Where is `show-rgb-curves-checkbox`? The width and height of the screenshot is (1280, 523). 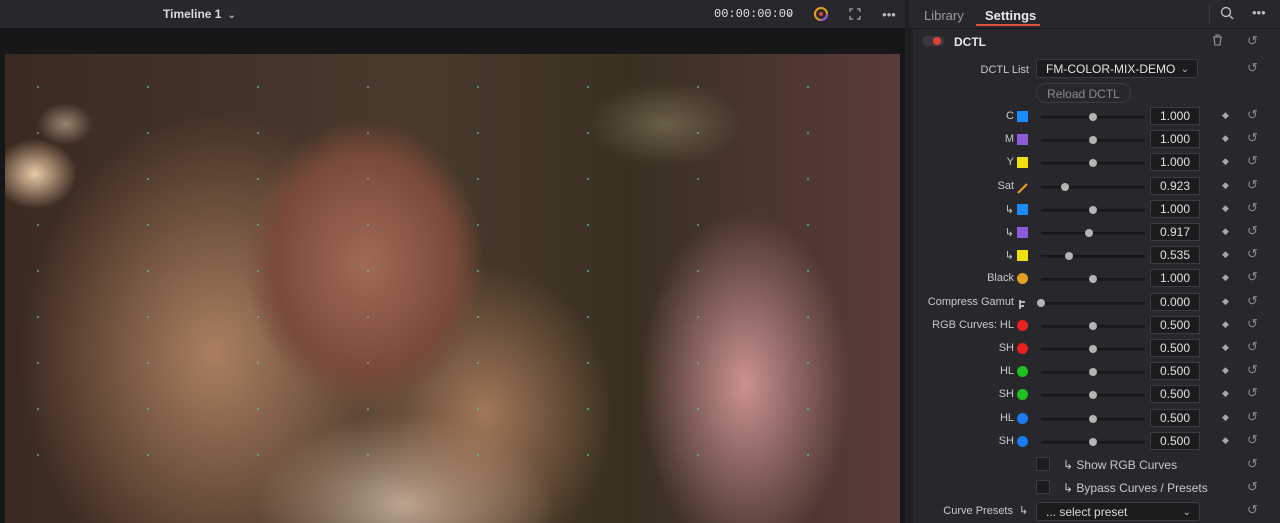
show-rgb-curves-checkbox is located at coordinates (1043, 464).